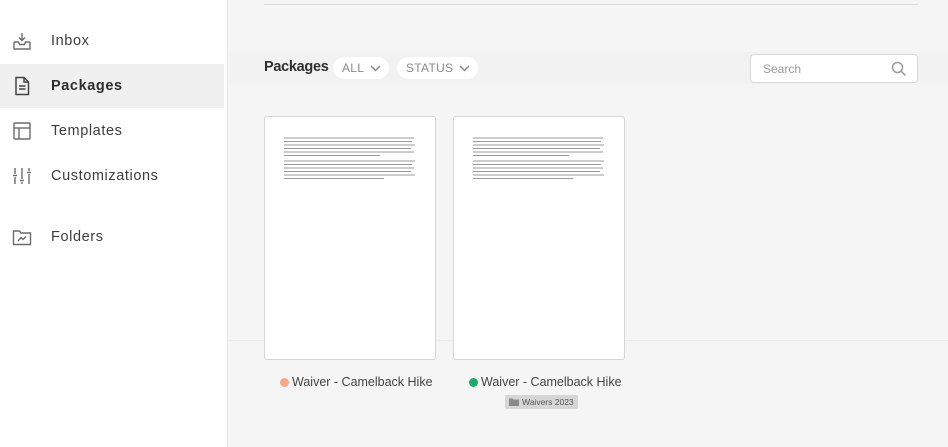 Image resolution: width=948 pixels, height=447 pixels. Describe the element at coordinates (899, 71) in the screenshot. I see `search-icon` at that location.